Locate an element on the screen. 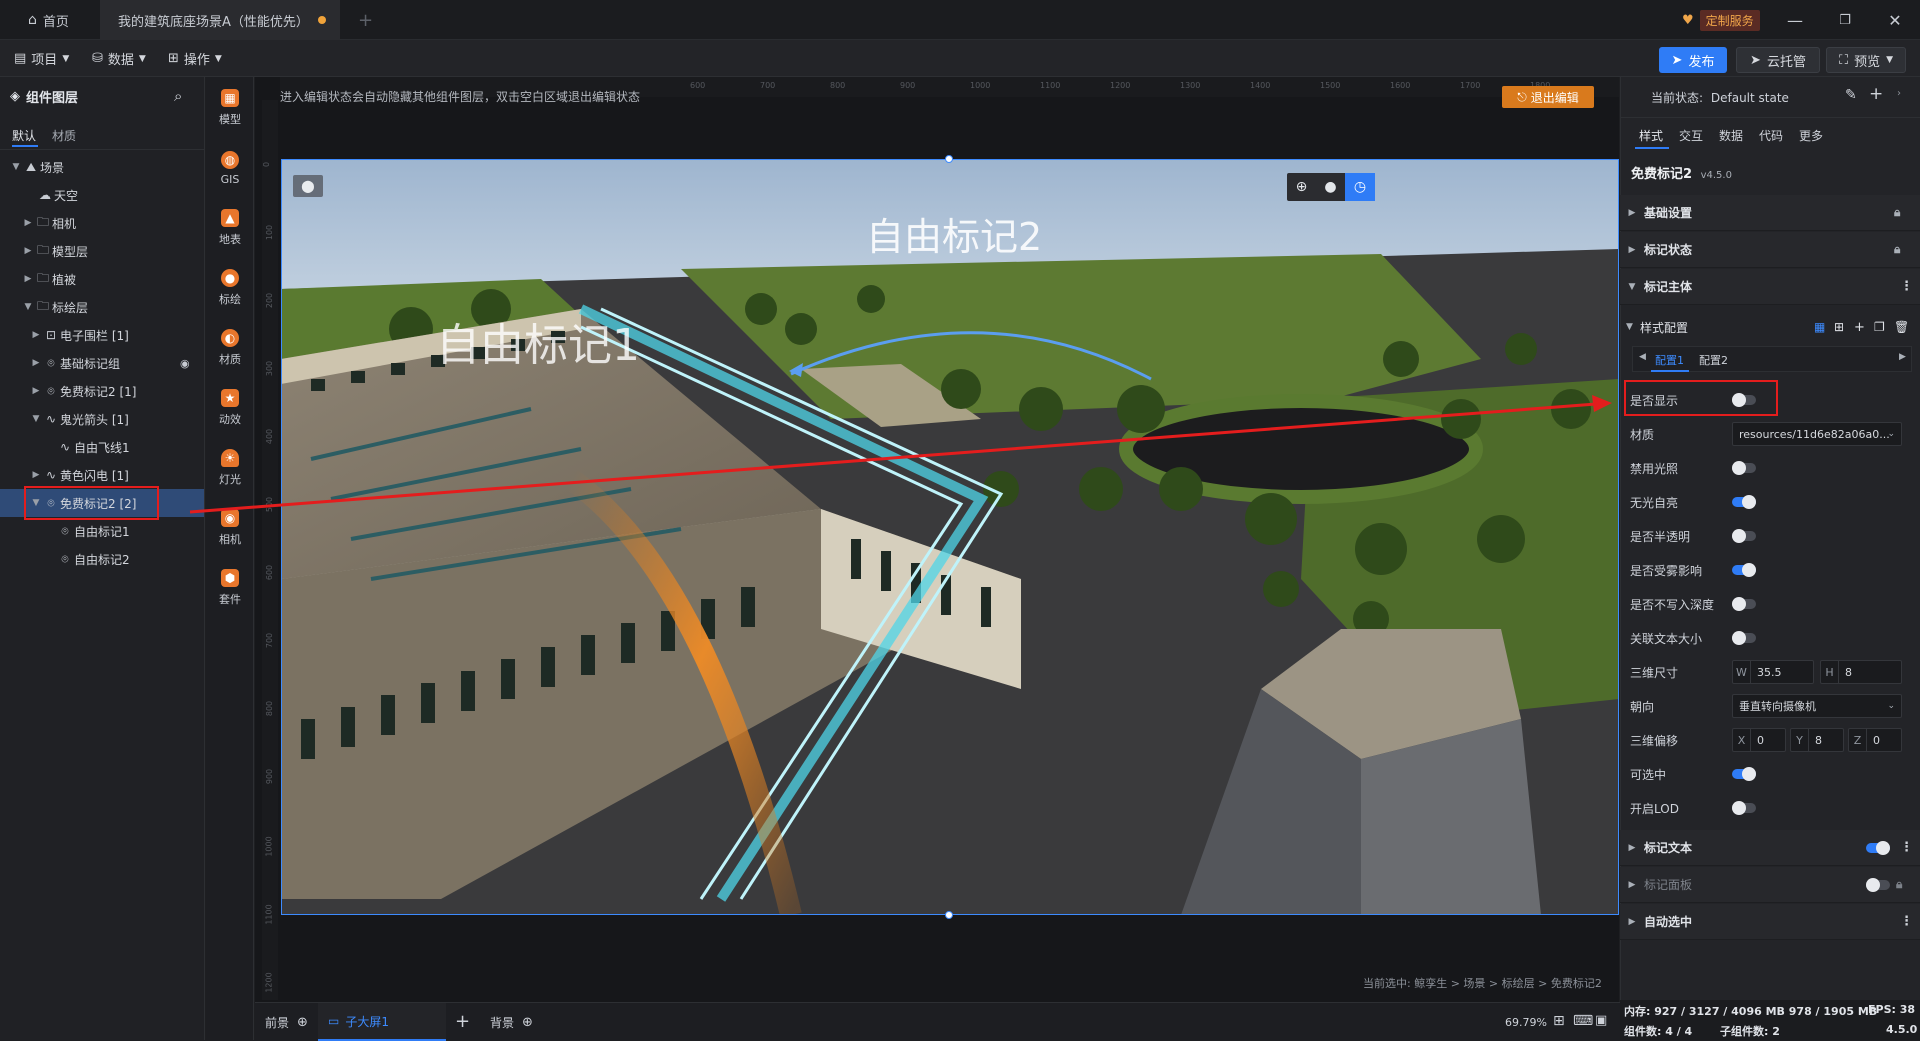 The width and height of the screenshot is (1920, 1041). tab-home: ⌂ 首页 is located at coordinates (48, 20).